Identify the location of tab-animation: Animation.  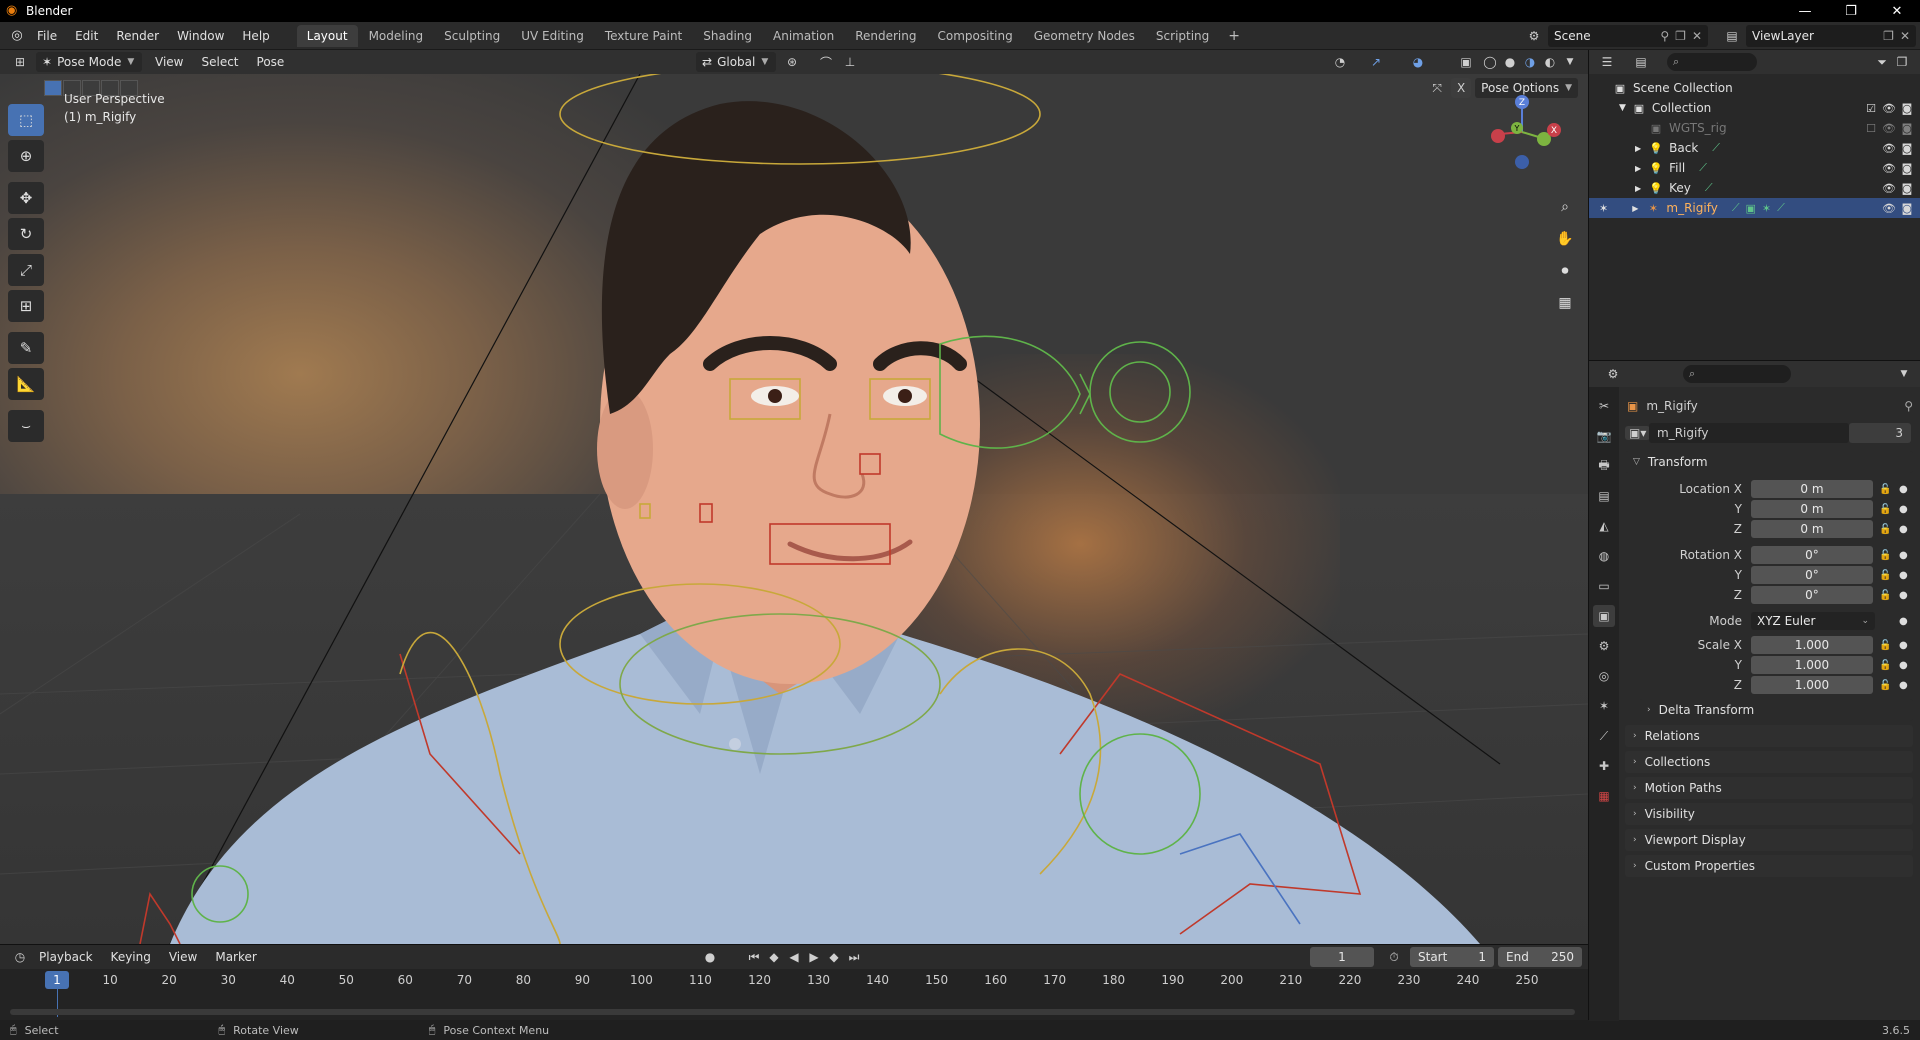
(803, 36).